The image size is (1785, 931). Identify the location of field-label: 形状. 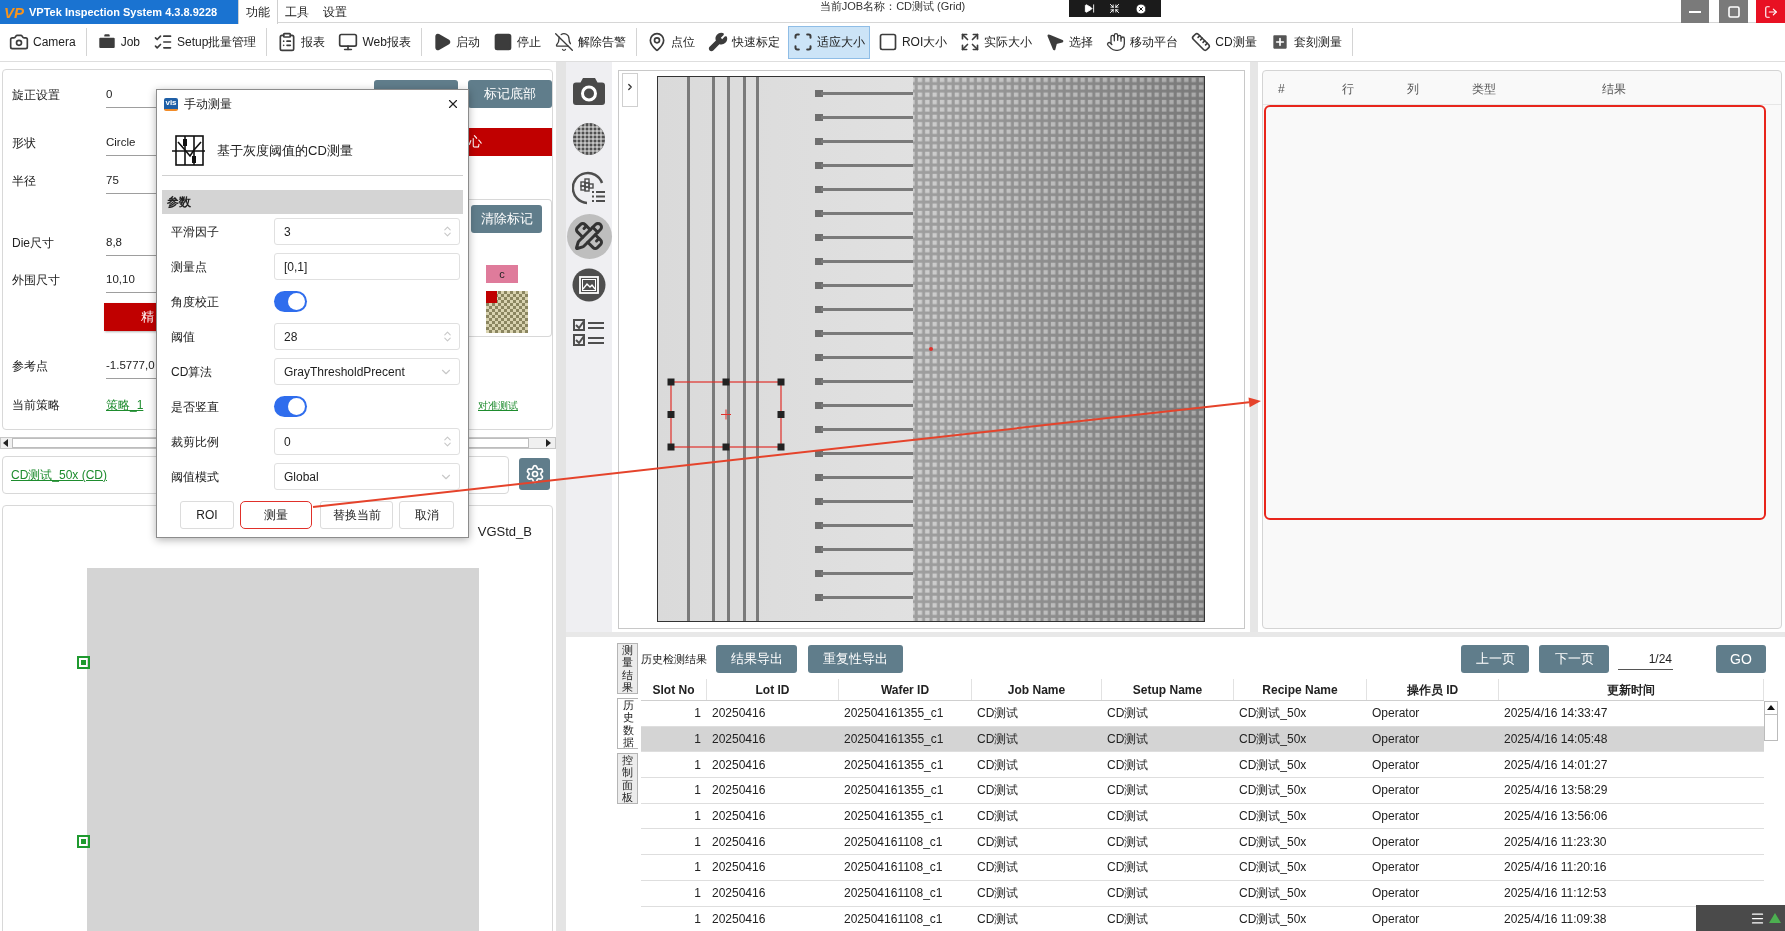
(24, 143).